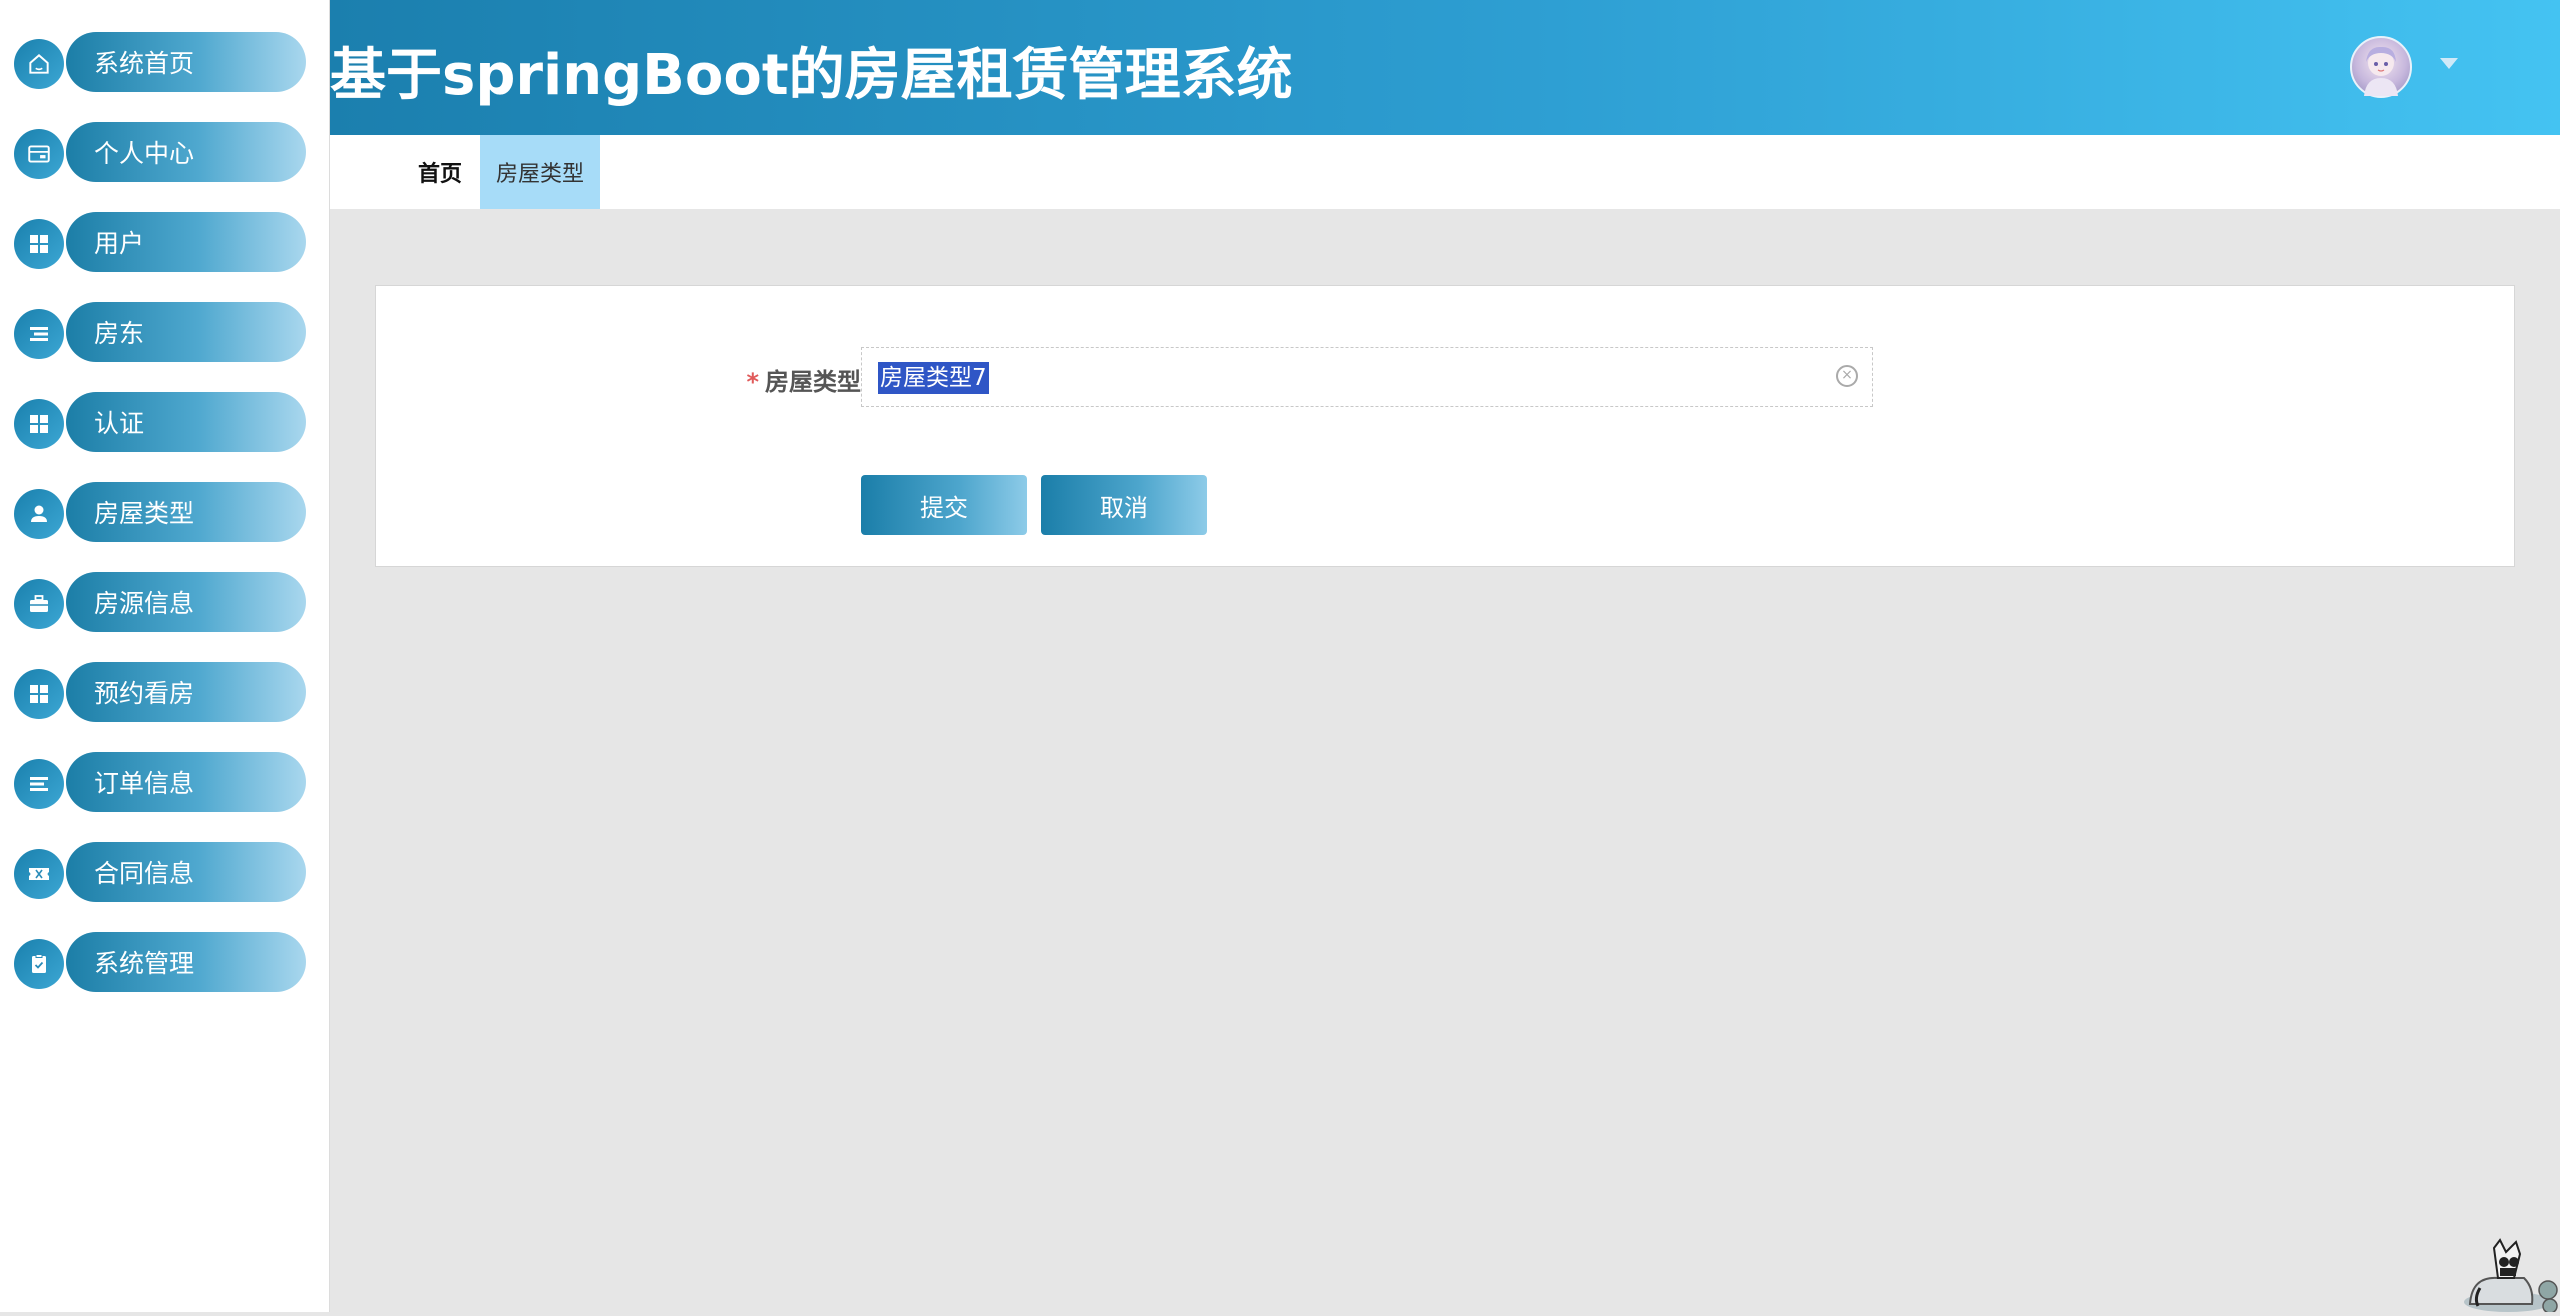  What do you see at coordinates (944, 505) in the screenshot?
I see `submit-button: 提交` at bounding box center [944, 505].